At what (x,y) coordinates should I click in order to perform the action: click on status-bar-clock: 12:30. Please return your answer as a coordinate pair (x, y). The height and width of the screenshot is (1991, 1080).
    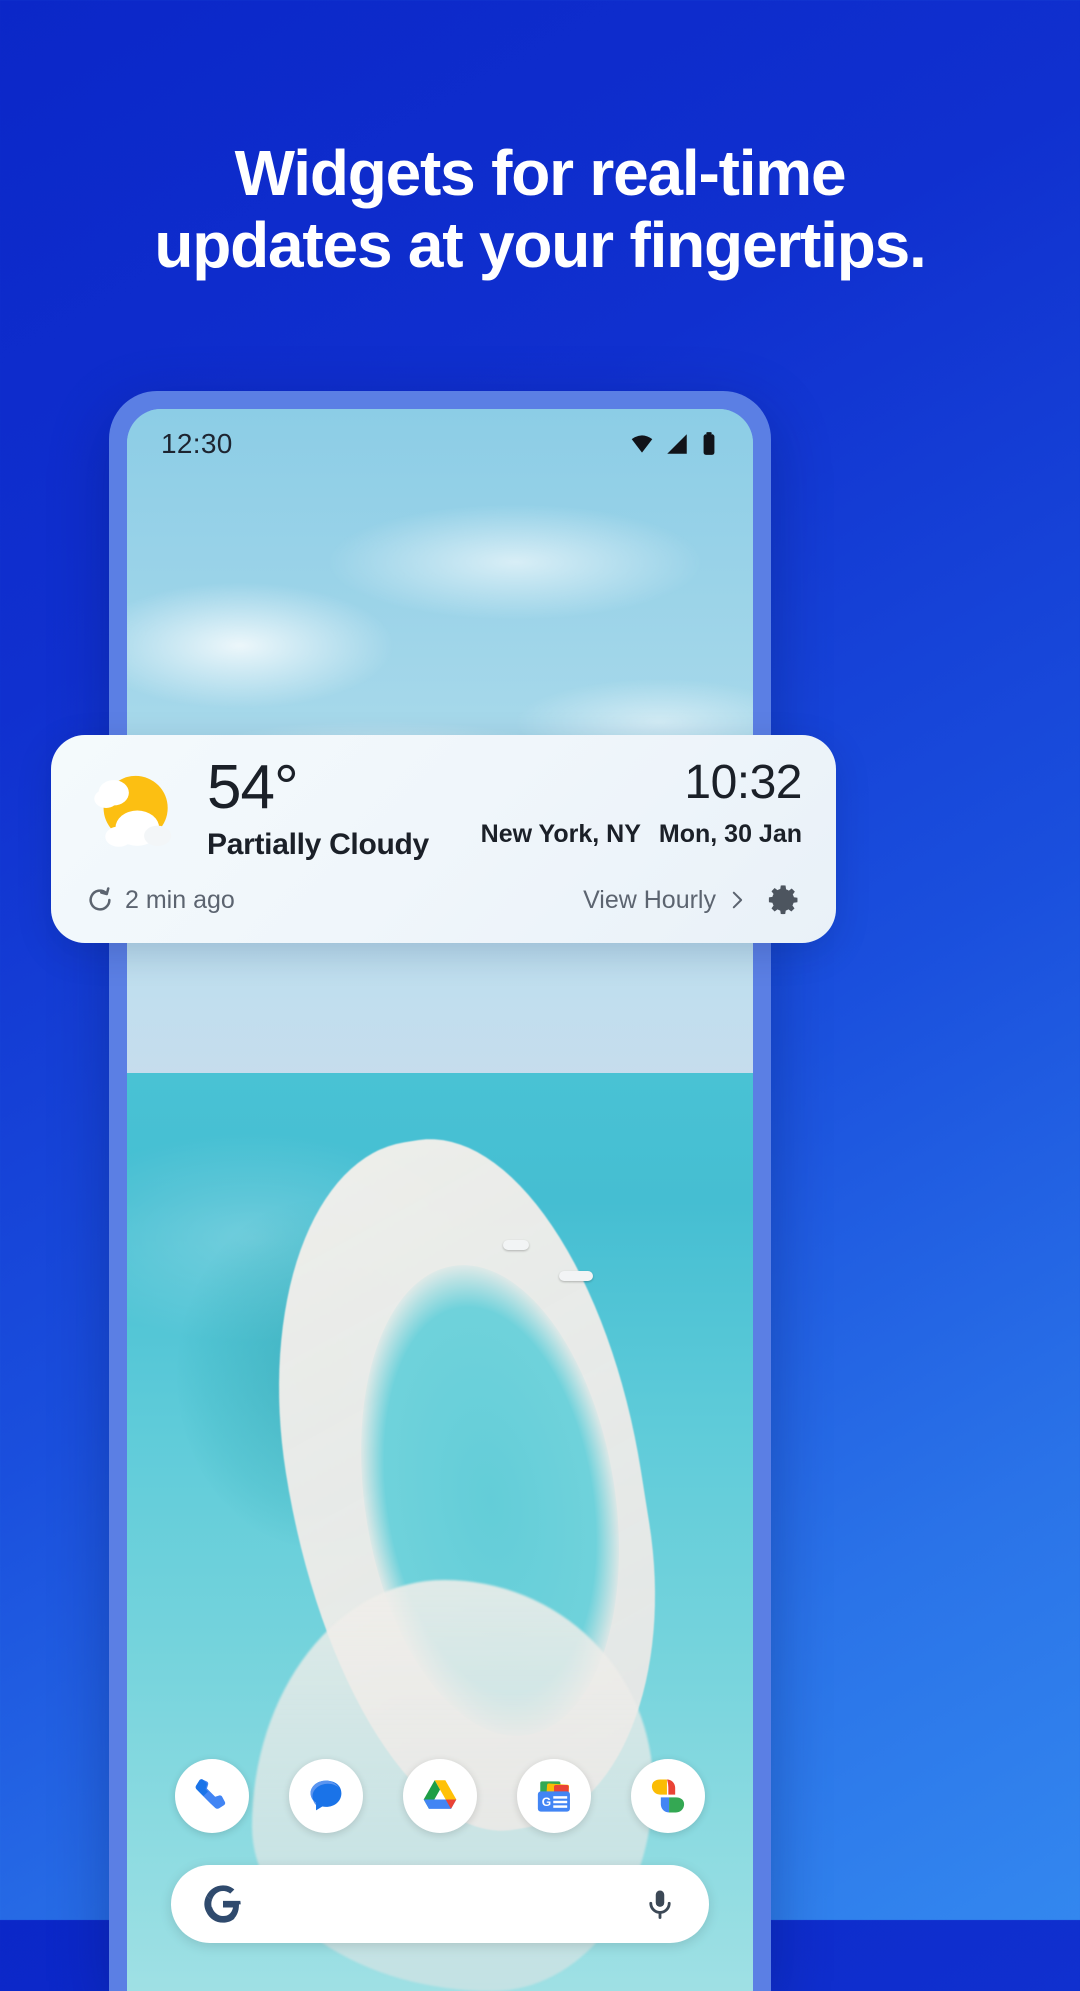
    Looking at the image, I should click on (197, 443).